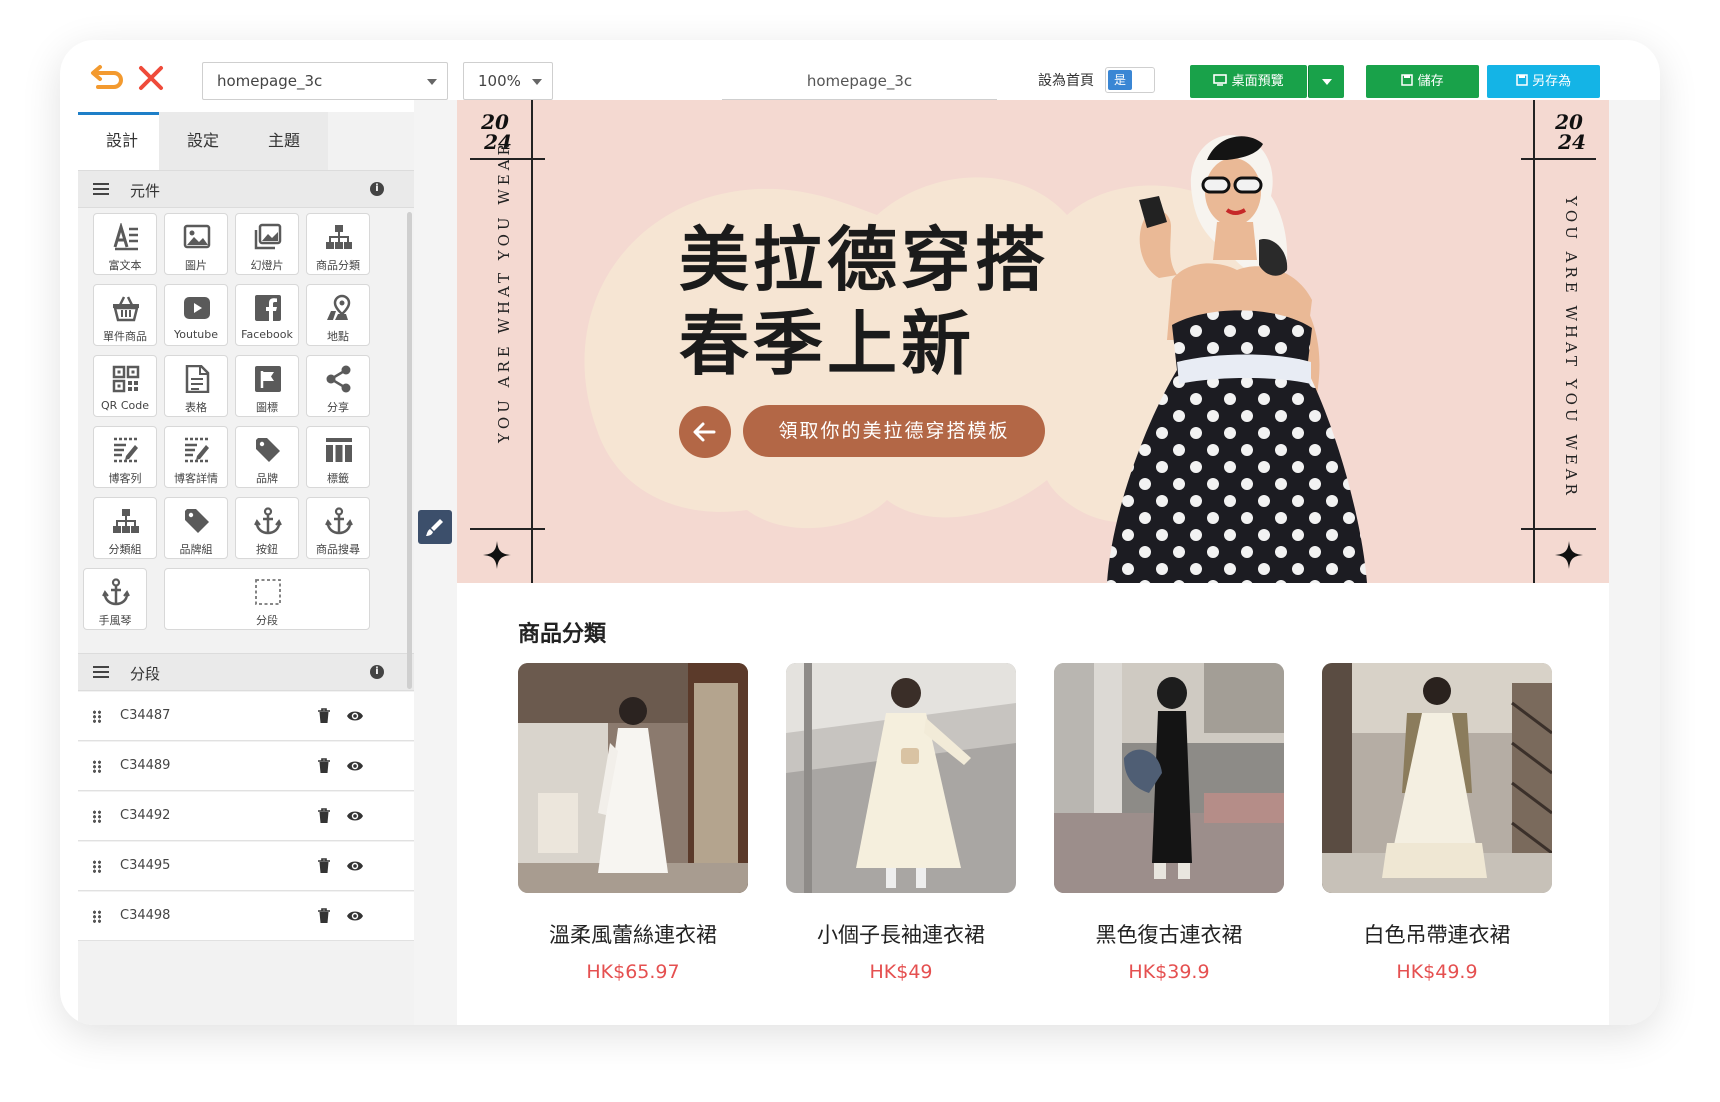 This screenshot has width=1720, height=1102. I want to click on segment-row: C34492, so click(246, 816).